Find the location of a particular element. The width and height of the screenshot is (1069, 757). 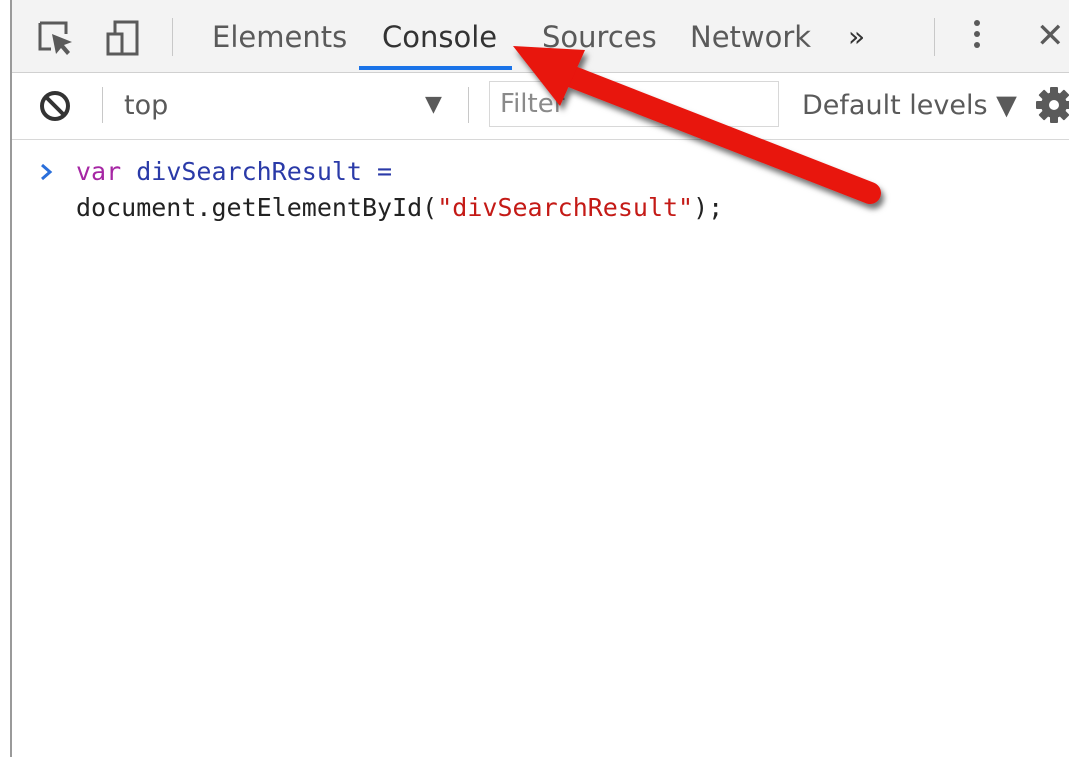

chevron-right-icon is located at coordinates (47, 172).